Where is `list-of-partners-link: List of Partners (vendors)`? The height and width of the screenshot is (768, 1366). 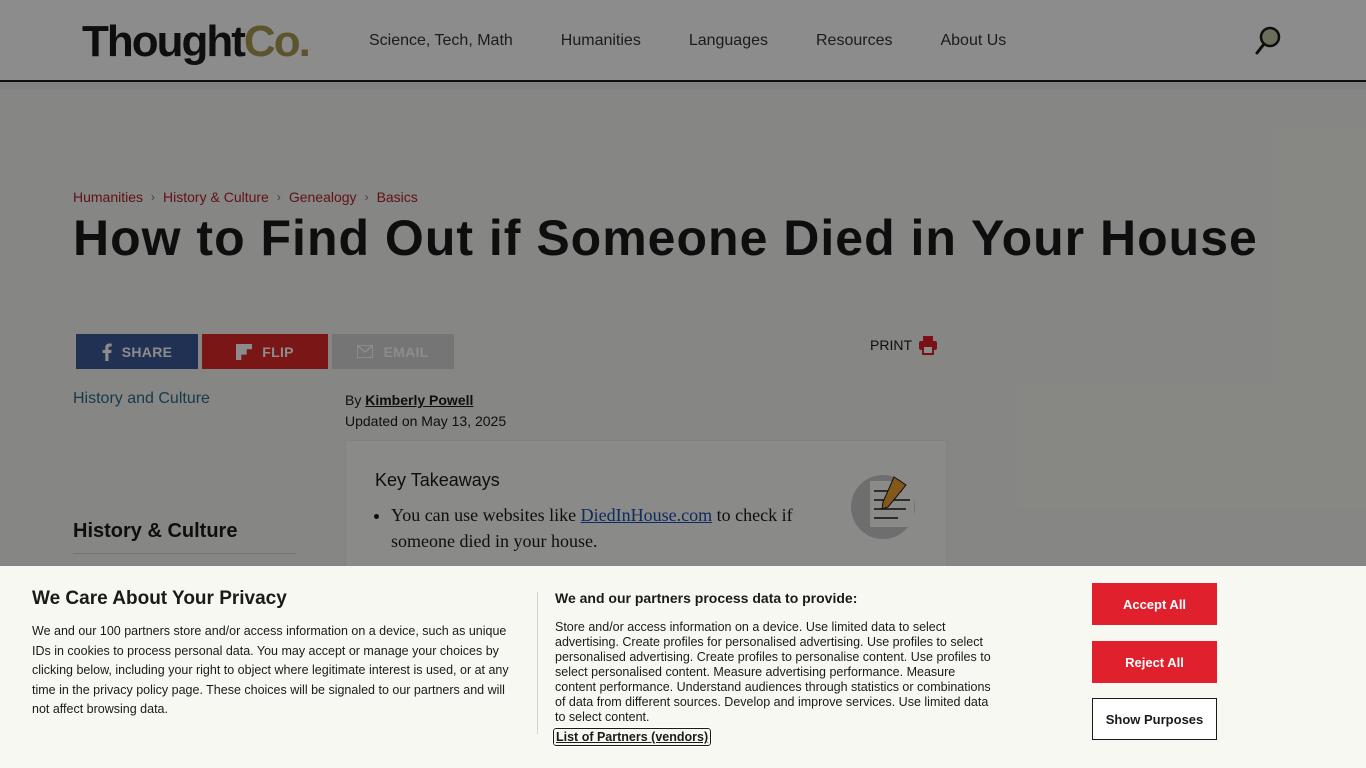 list-of-partners-link: List of Partners (vendors) is located at coordinates (632, 737).